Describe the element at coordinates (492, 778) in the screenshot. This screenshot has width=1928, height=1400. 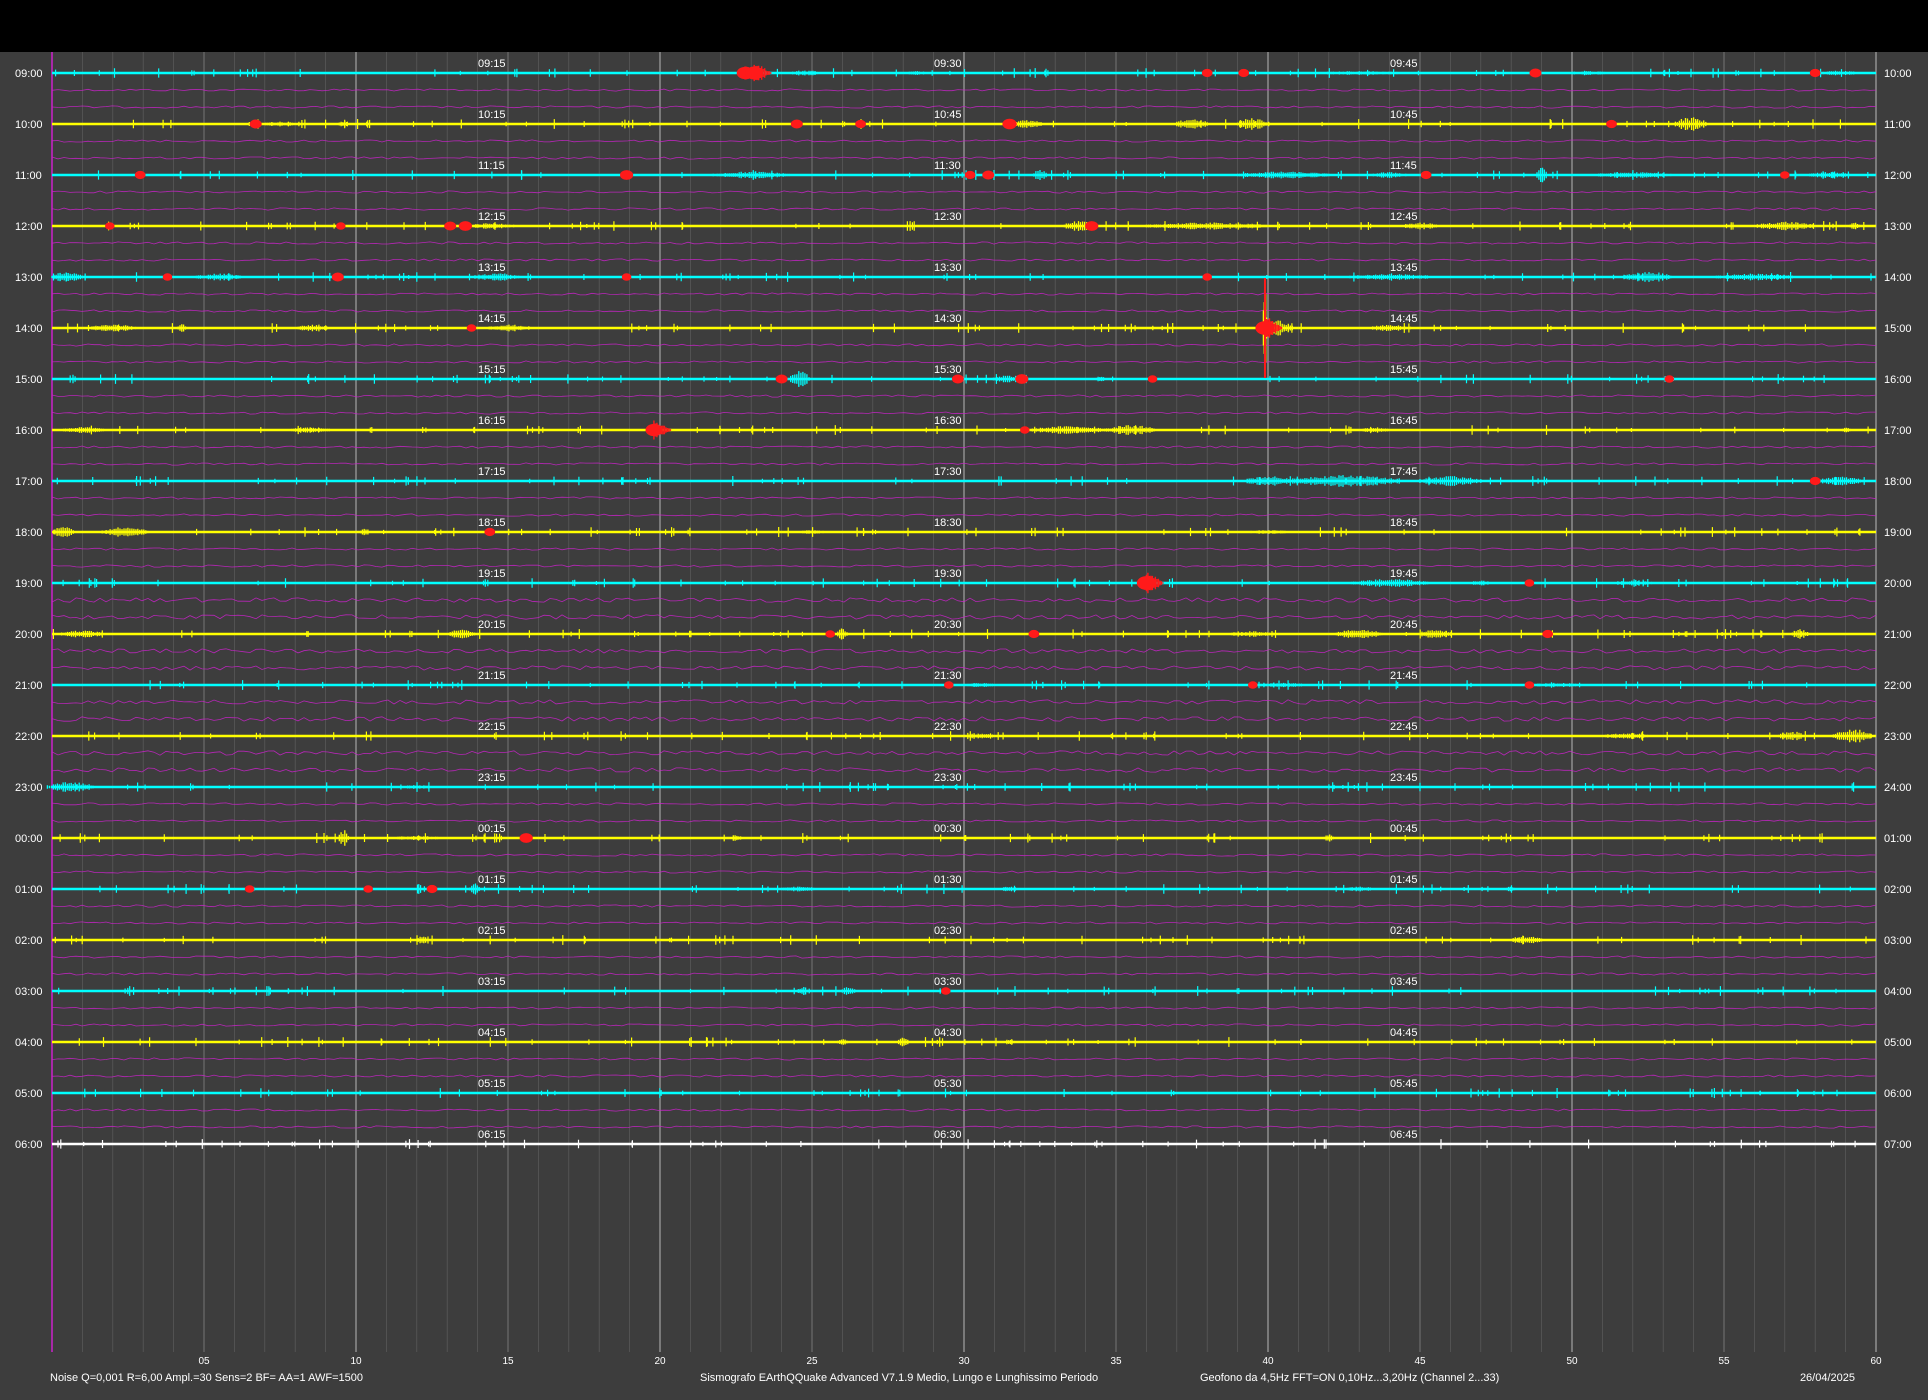
I see `quarter-hour-label: 23:15` at that location.